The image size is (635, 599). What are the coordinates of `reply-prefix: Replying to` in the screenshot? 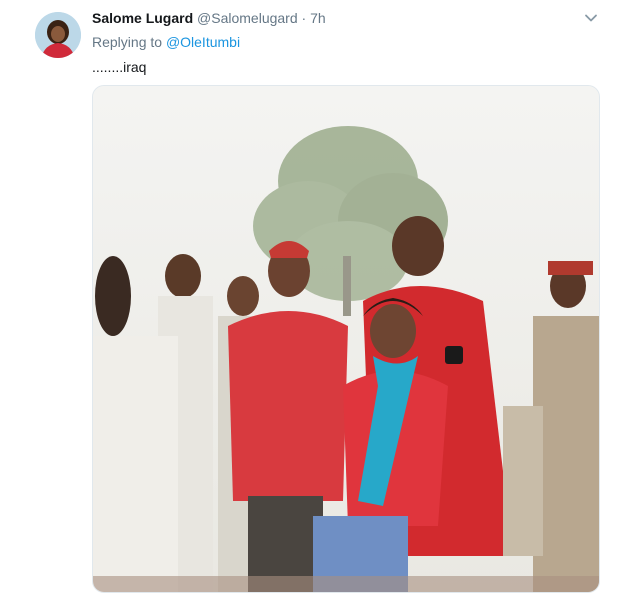 It's located at (127, 42).